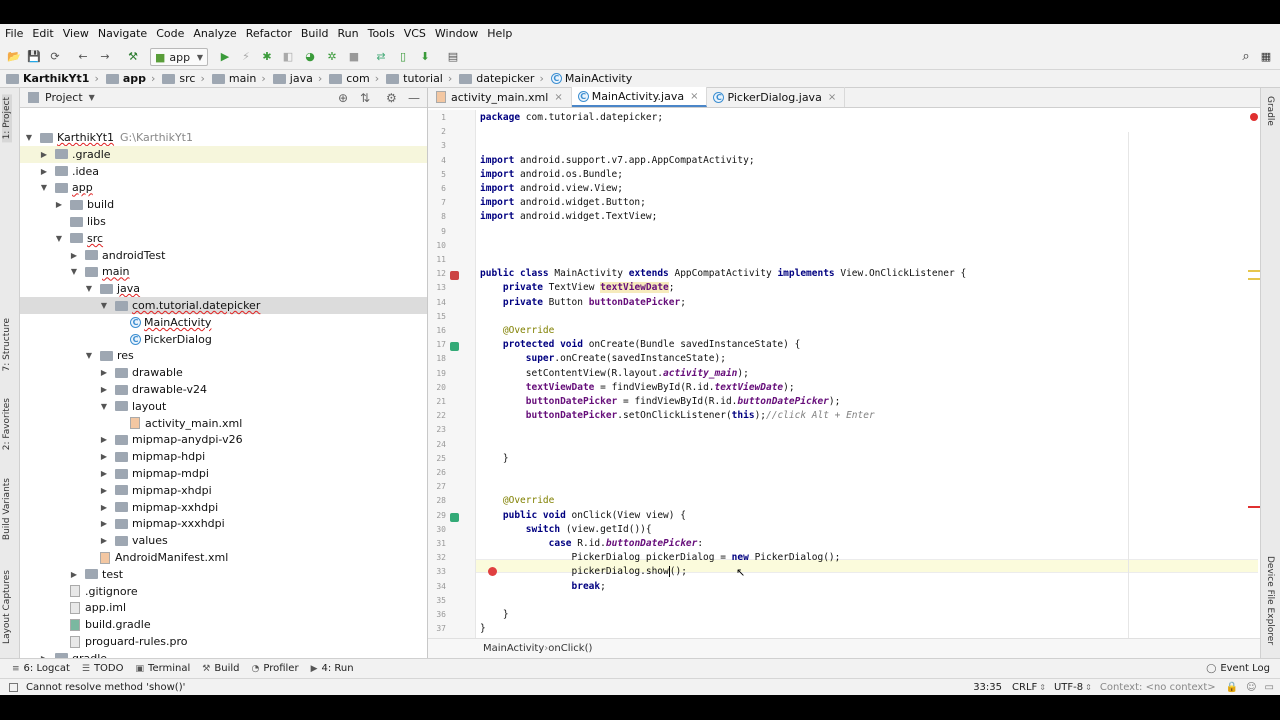  I want to click on project-view-selector: Project, so click(64, 97).